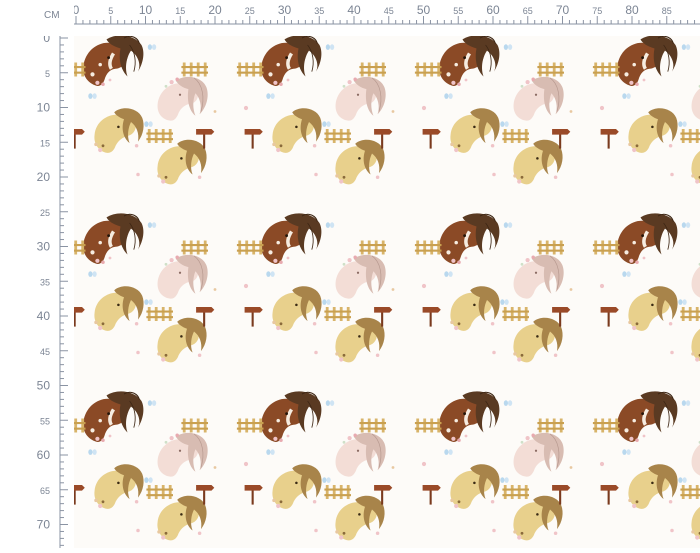 This screenshot has height=553, width=700. I want to click on left-ruler-label: 5, so click(47, 74).